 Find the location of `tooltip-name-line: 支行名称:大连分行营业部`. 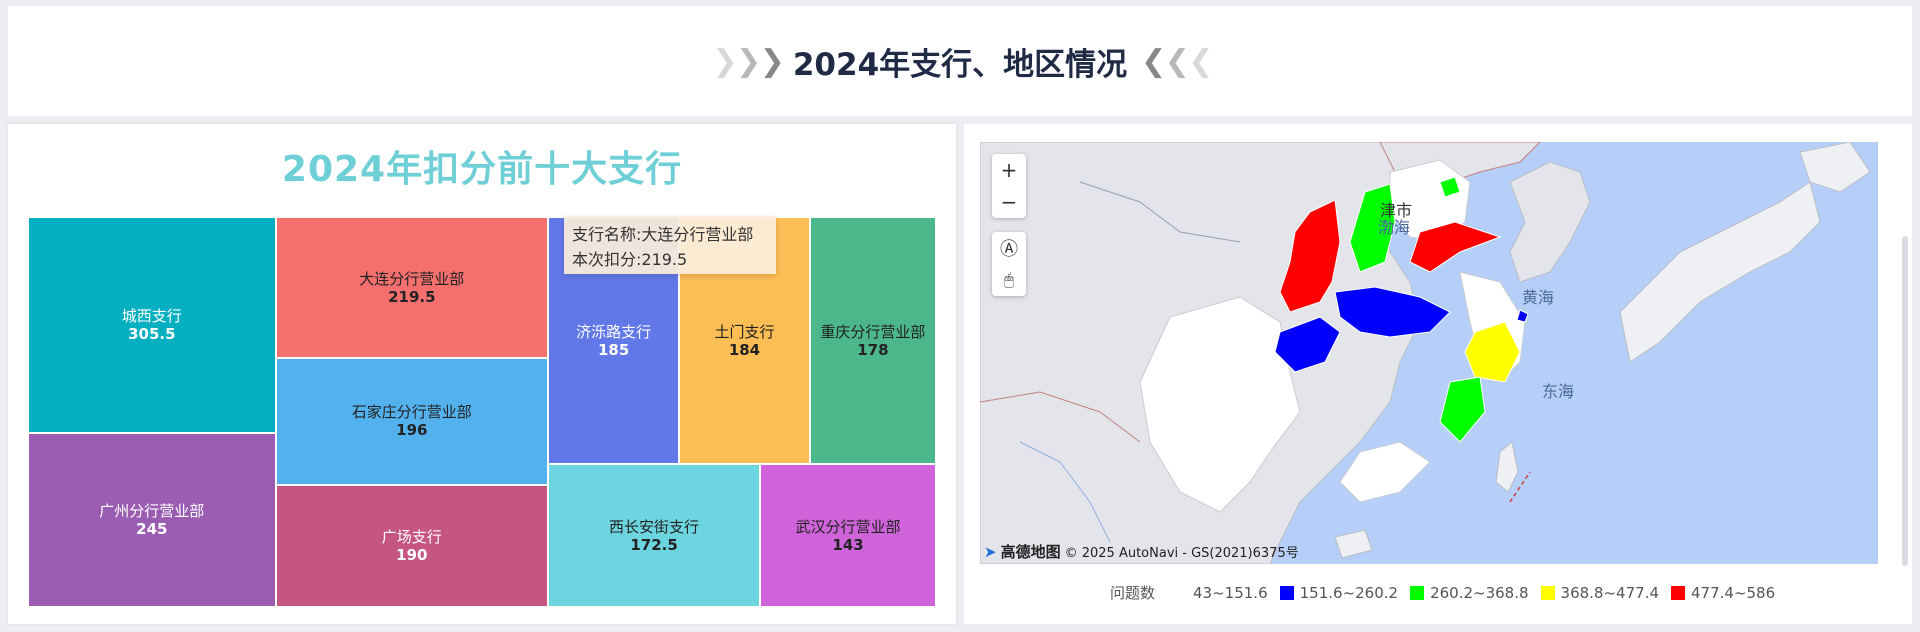

tooltip-name-line: 支行名称:大连分行营业部 is located at coordinates (663, 234).